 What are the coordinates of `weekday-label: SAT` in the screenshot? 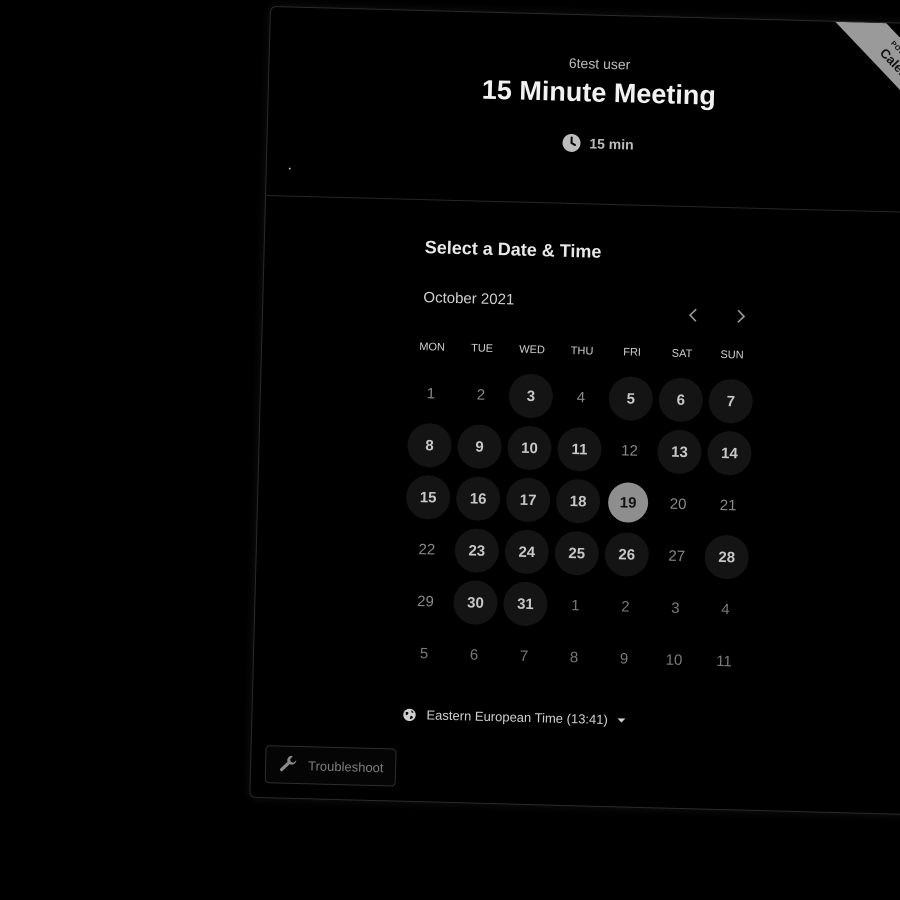 It's located at (682, 354).